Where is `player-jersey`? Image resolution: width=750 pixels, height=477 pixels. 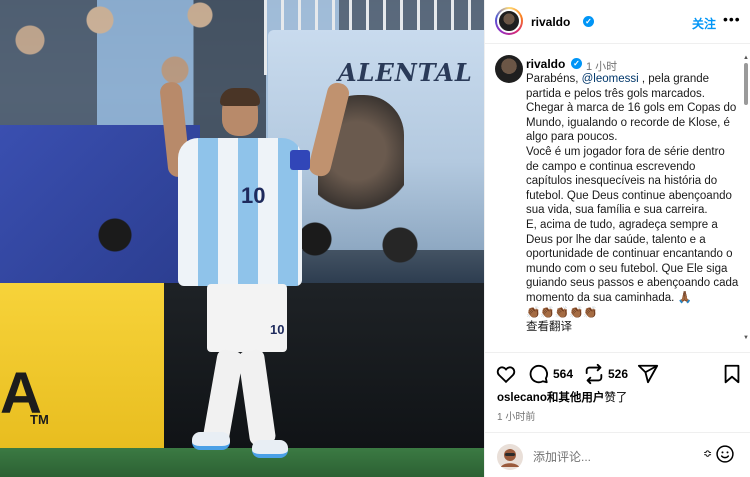 player-jersey is located at coordinates (240, 212).